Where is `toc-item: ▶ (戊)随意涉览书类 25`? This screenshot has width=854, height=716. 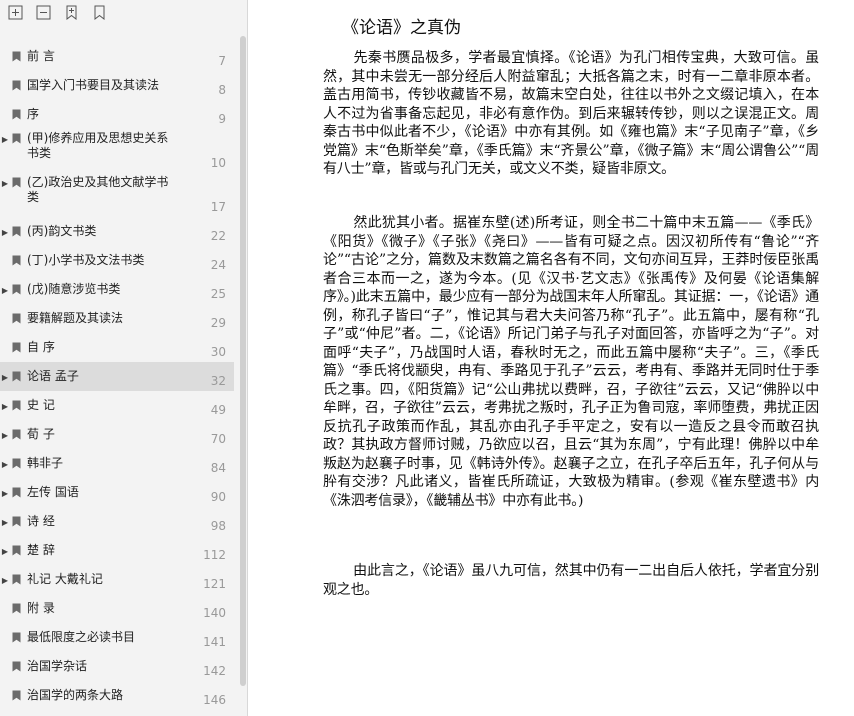
toc-item: ▶ (戊)随意涉览书类 25 is located at coordinates (117, 289).